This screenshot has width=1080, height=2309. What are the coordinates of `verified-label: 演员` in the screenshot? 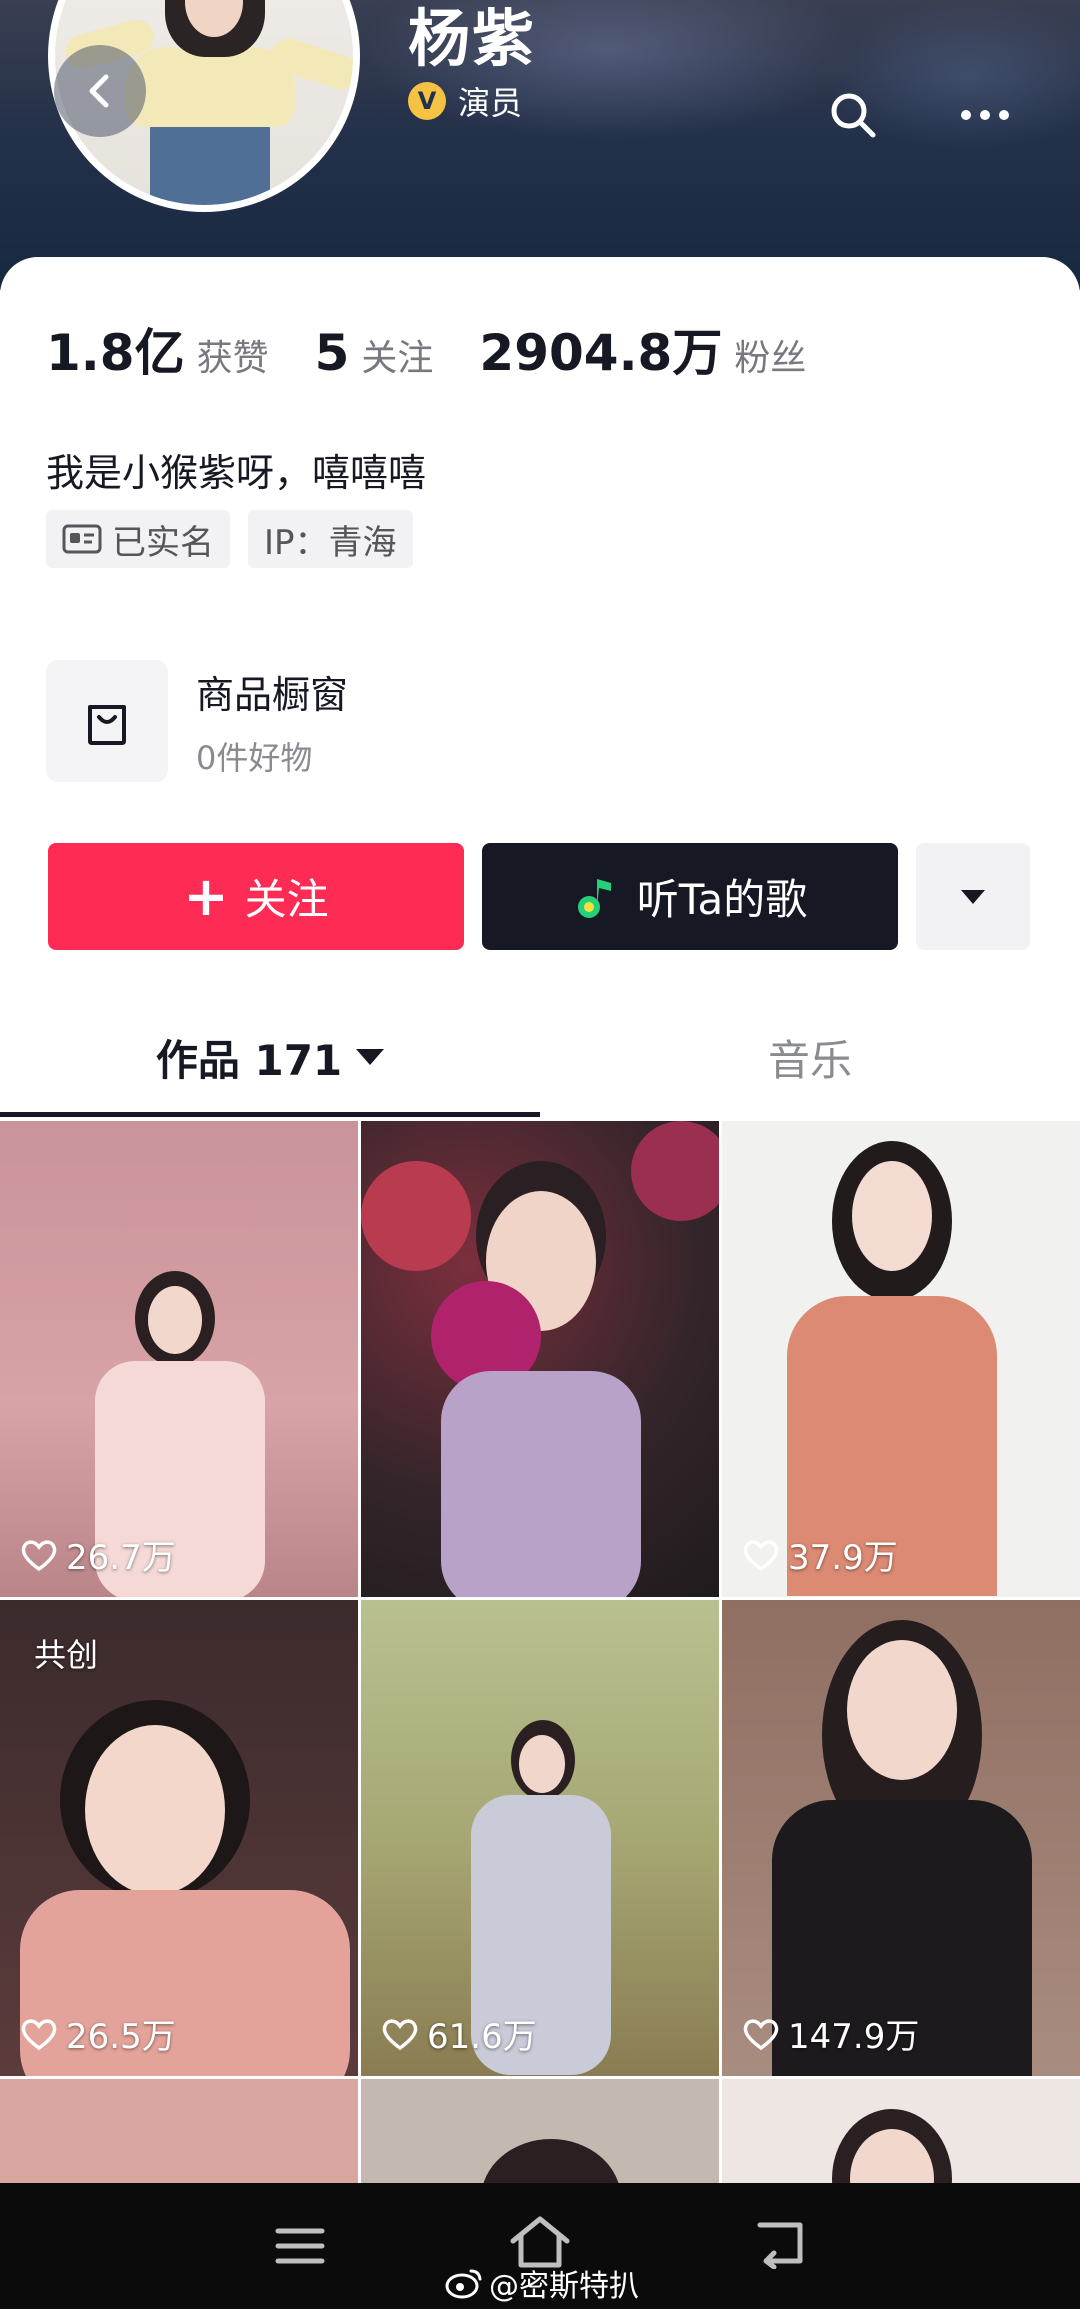 It's located at (490, 103).